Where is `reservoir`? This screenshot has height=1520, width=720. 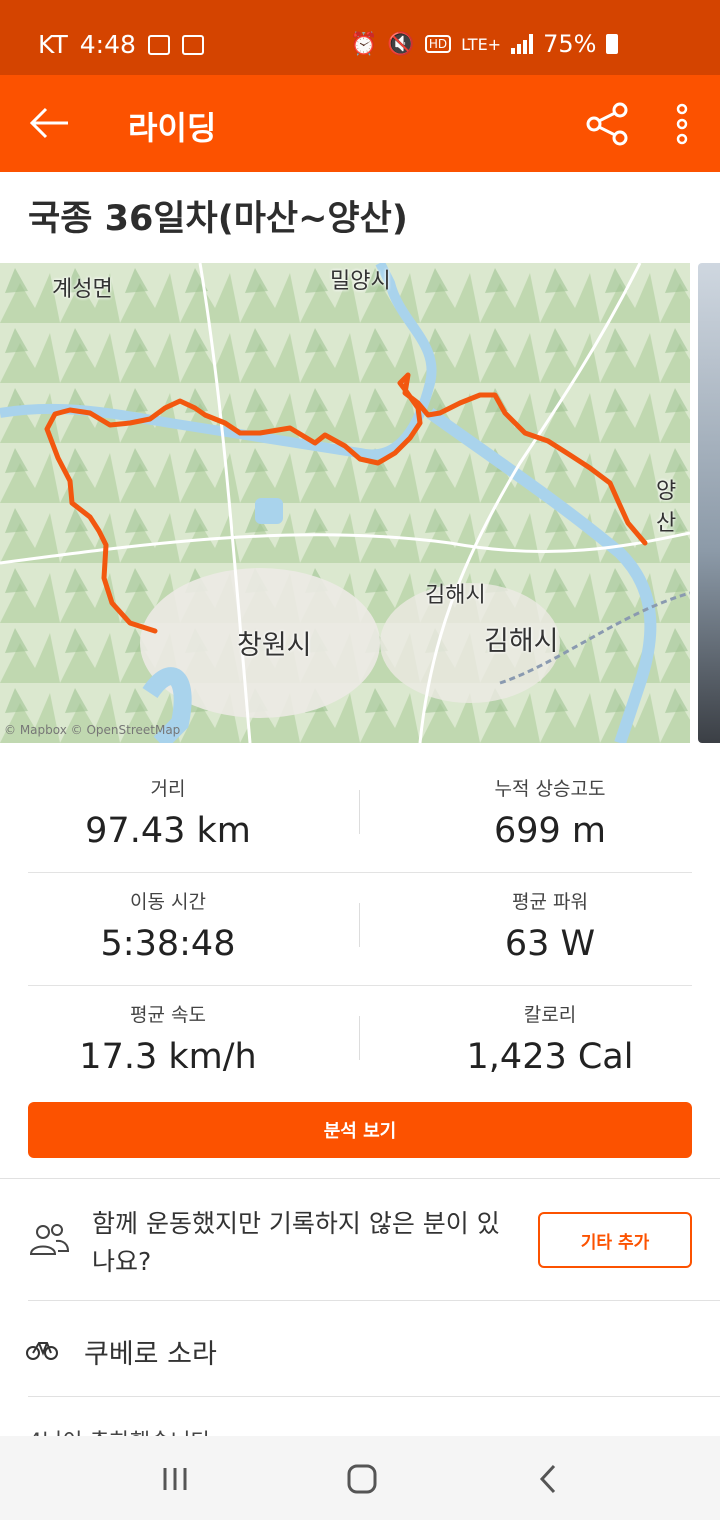
reservoir is located at coordinates (269, 511).